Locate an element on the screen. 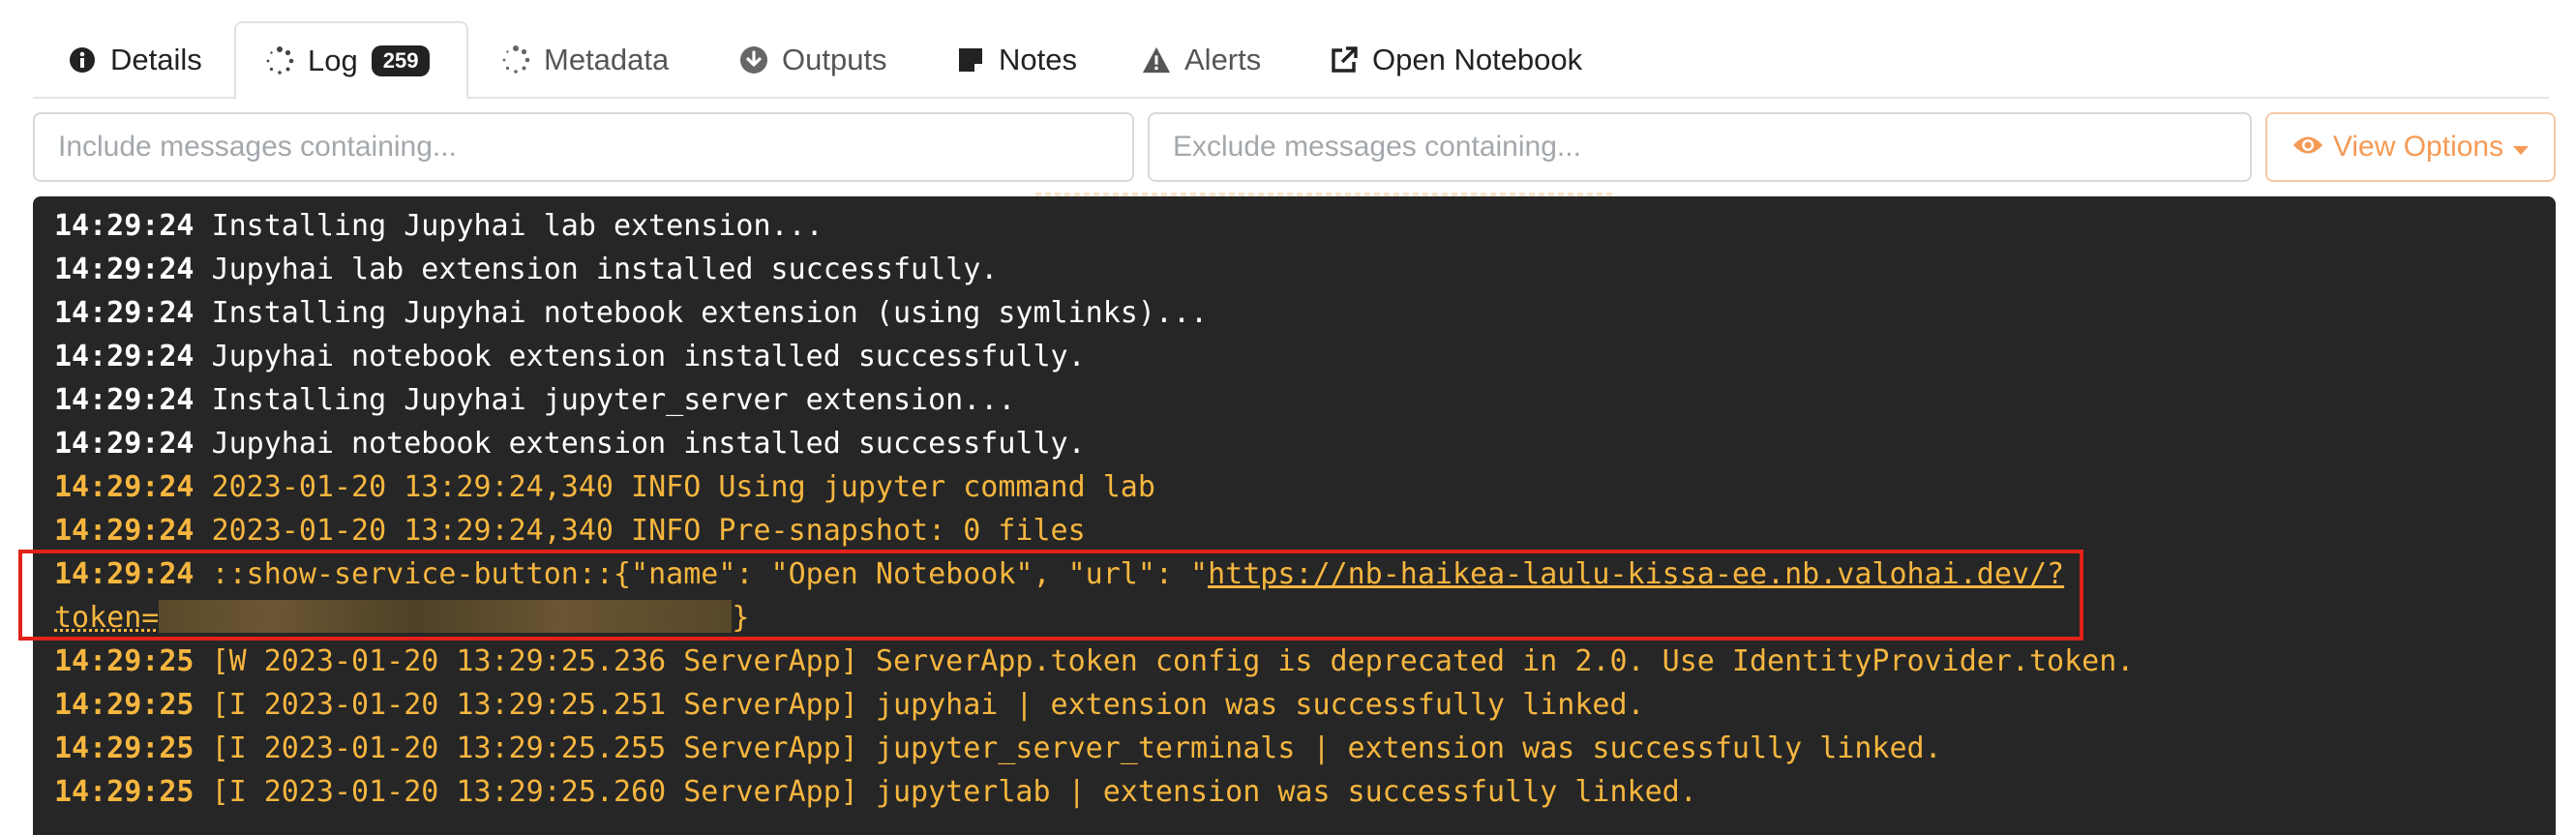 The image size is (2576, 835). external-link-icon is located at coordinates (1344, 60).